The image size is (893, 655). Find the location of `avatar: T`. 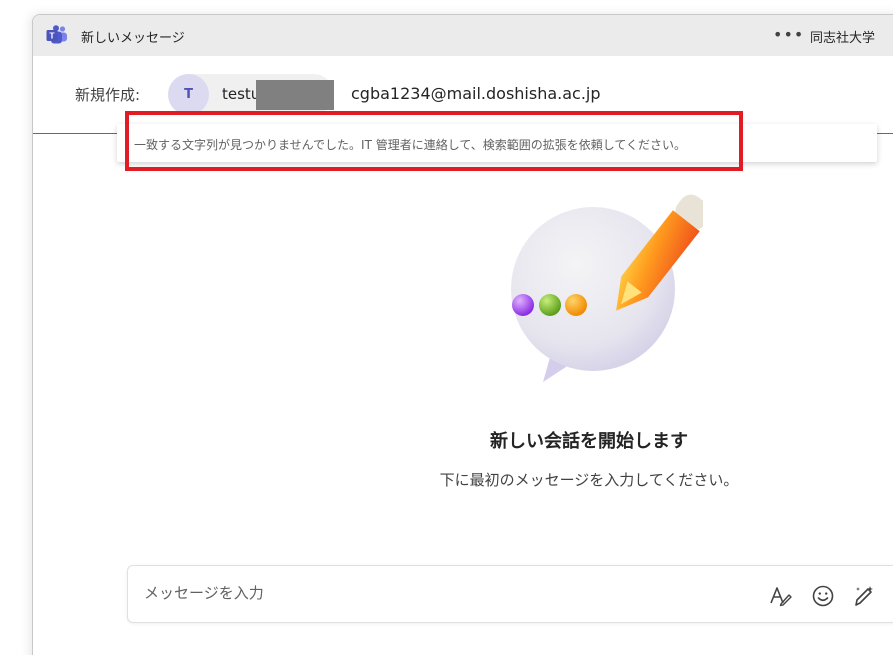

avatar: T is located at coordinates (188, 94).